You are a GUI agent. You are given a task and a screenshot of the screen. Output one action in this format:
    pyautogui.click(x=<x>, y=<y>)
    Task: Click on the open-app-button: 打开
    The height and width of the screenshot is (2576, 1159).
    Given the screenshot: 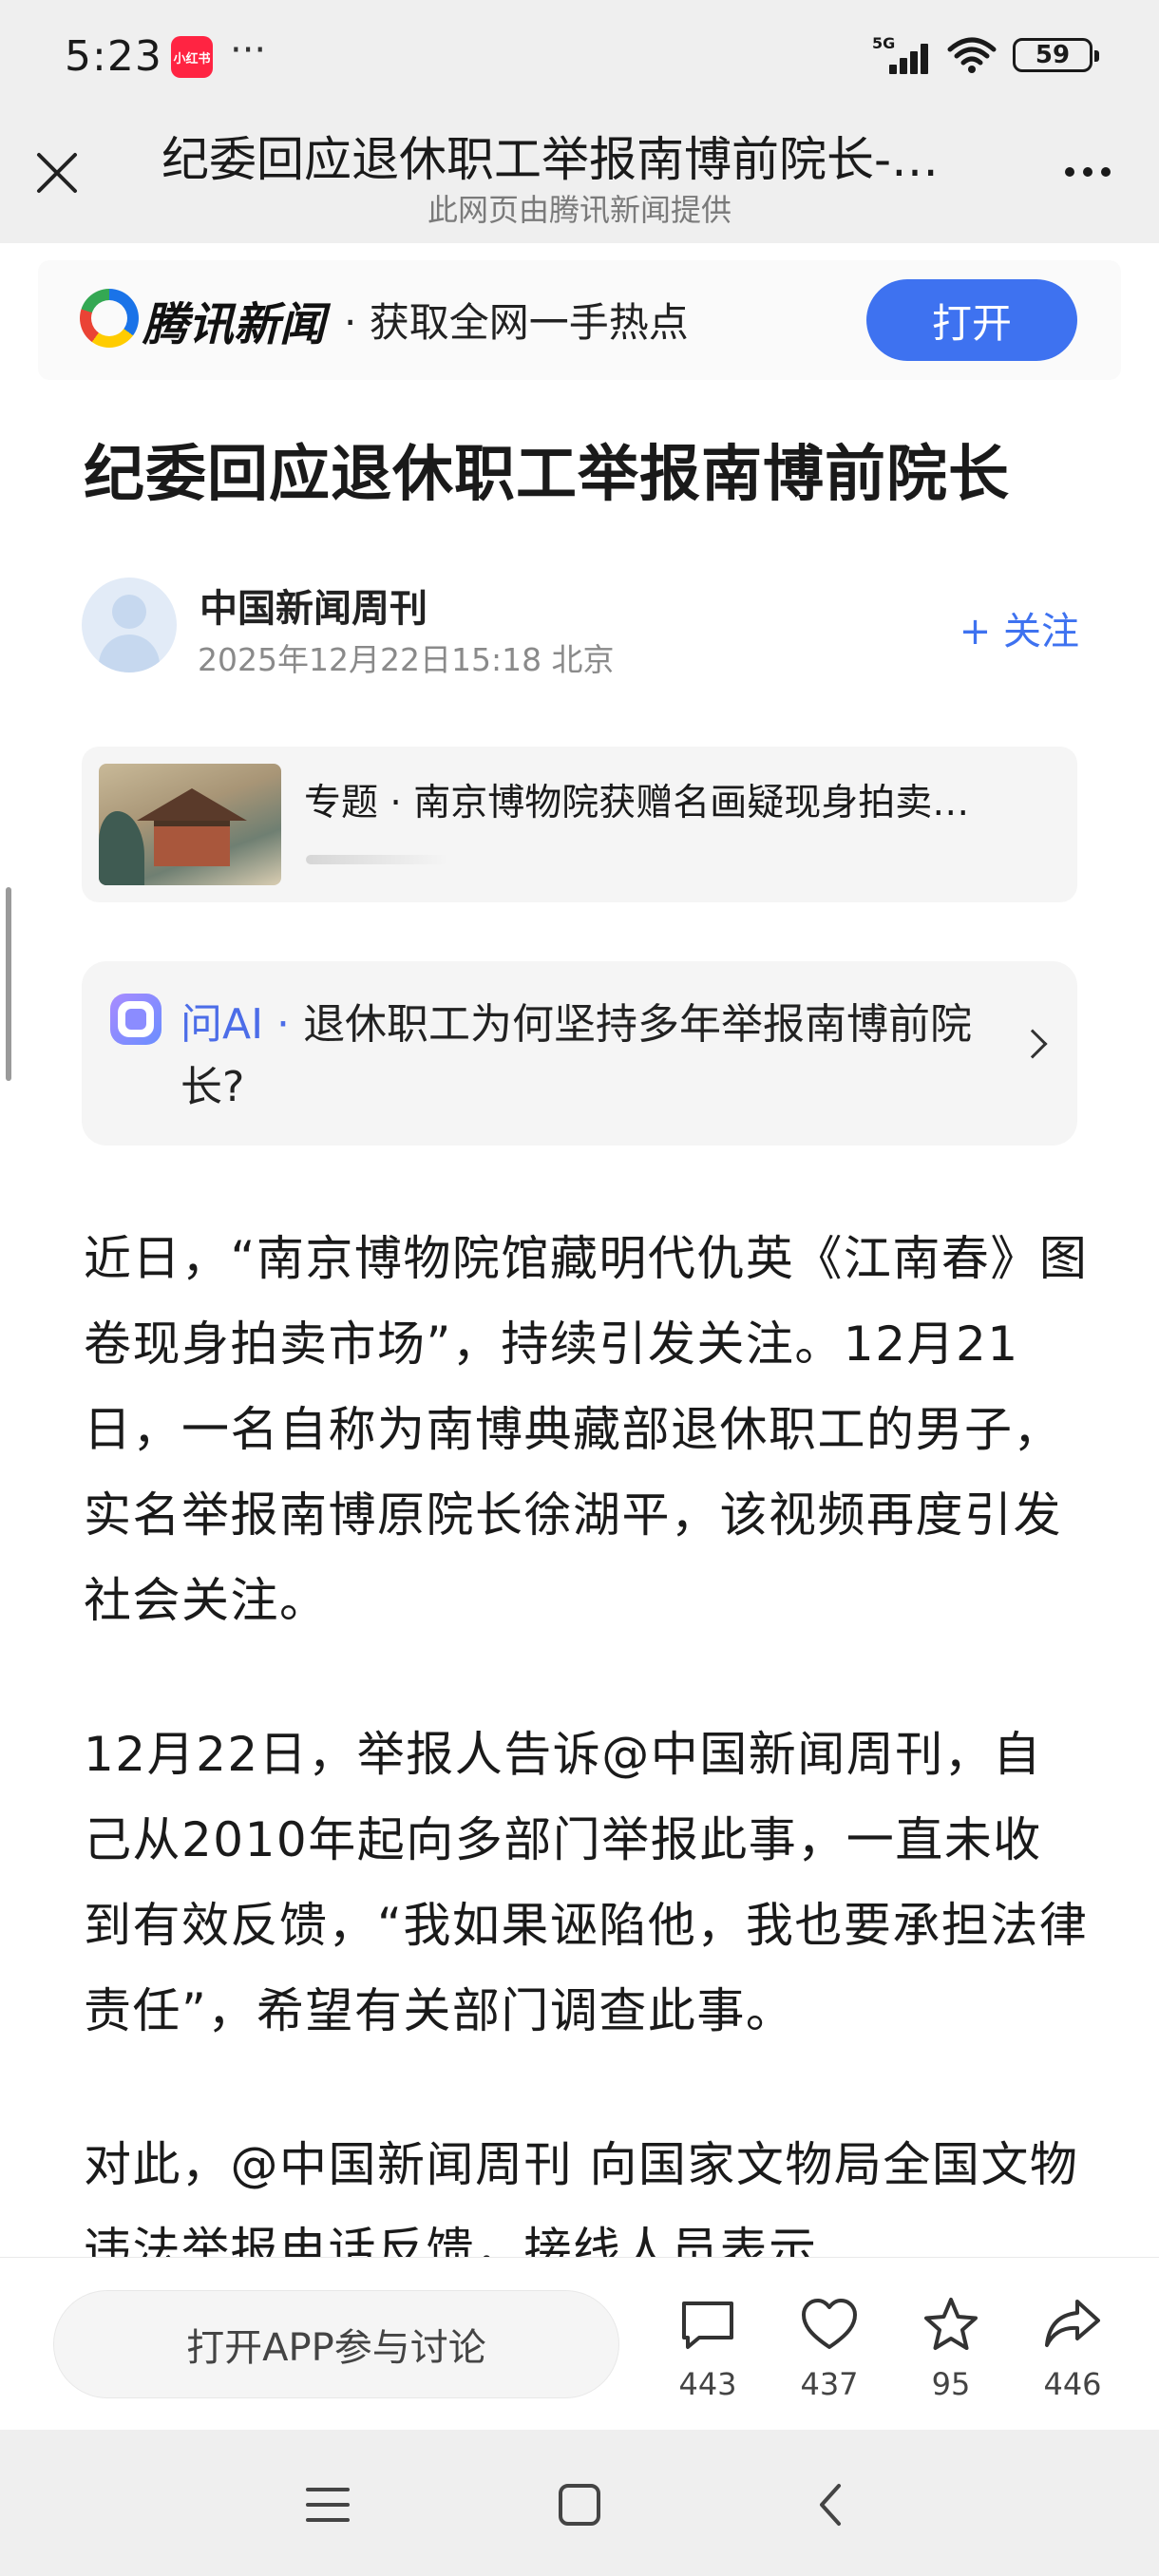 What is the action you would take?
    pyautogui.click(x=971, y=320)
    